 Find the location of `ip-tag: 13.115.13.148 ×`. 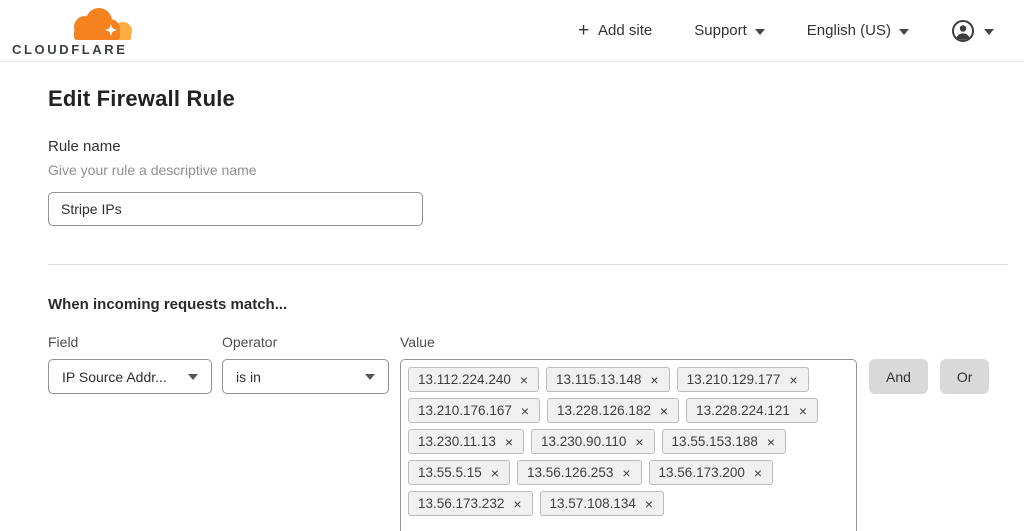

ip-tag: 13.115.13.148 × is located at coordinates (608, 379).